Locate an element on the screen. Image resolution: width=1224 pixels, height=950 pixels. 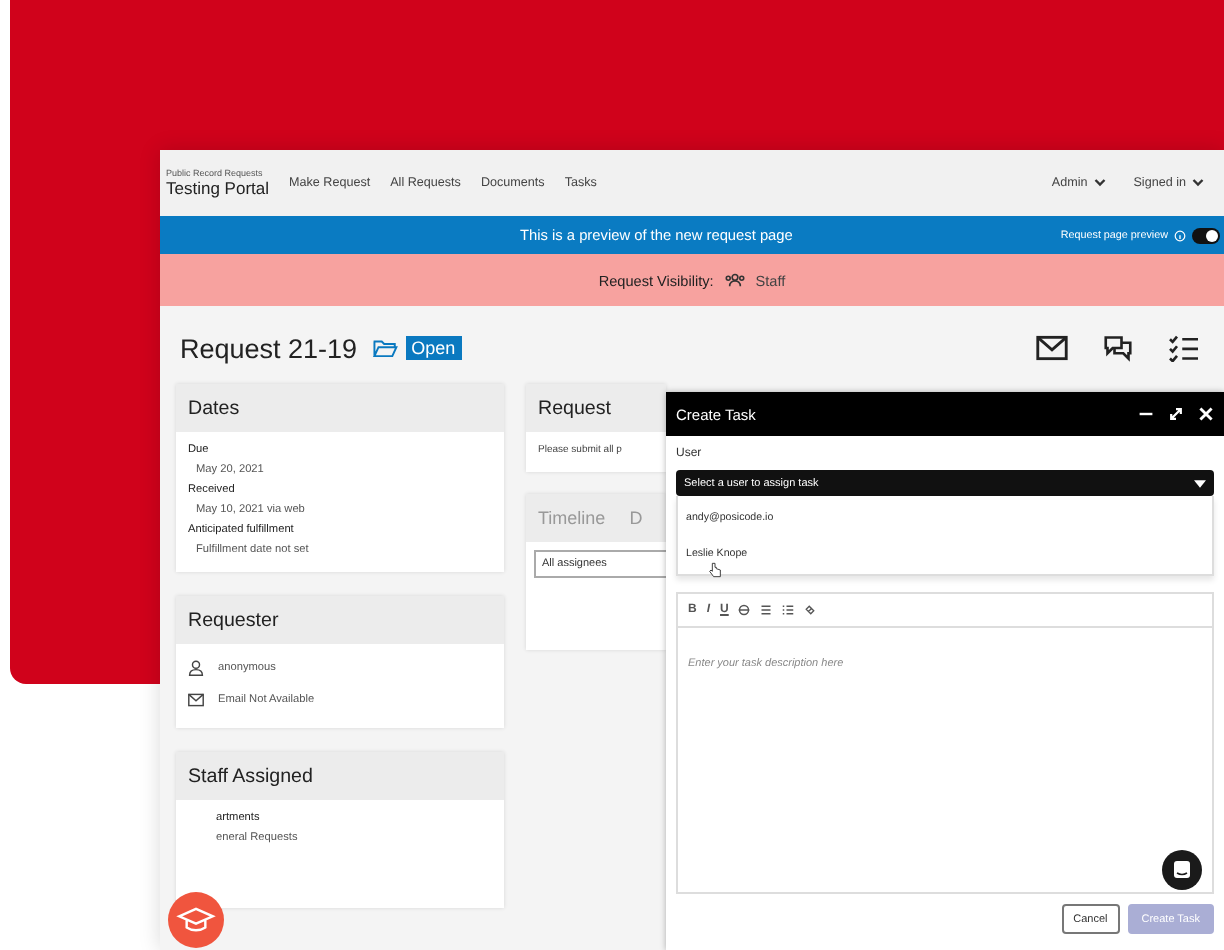
numbered-list-icon is located at coordinates (788, 610).